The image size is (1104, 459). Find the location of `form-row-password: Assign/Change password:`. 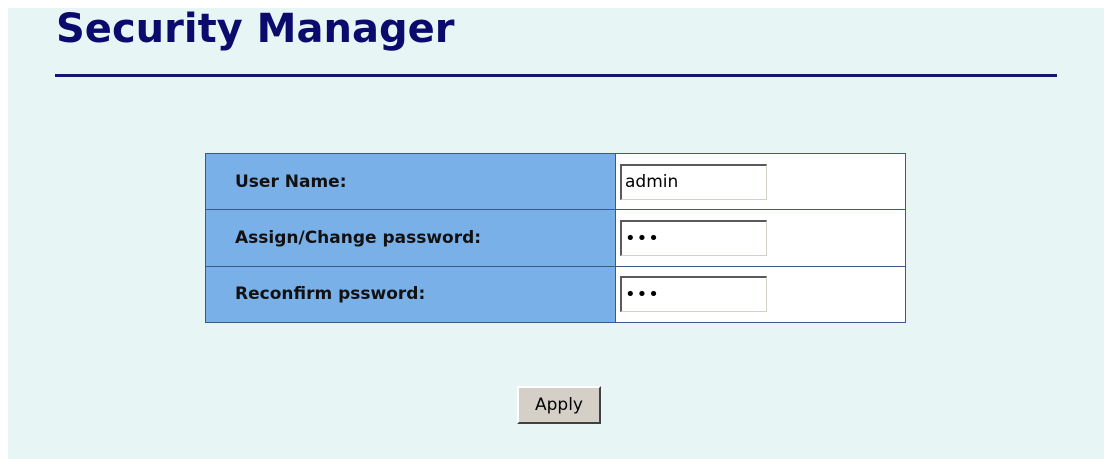

form-row-password: Assign/Change password: is located at coordinates (555, 238).